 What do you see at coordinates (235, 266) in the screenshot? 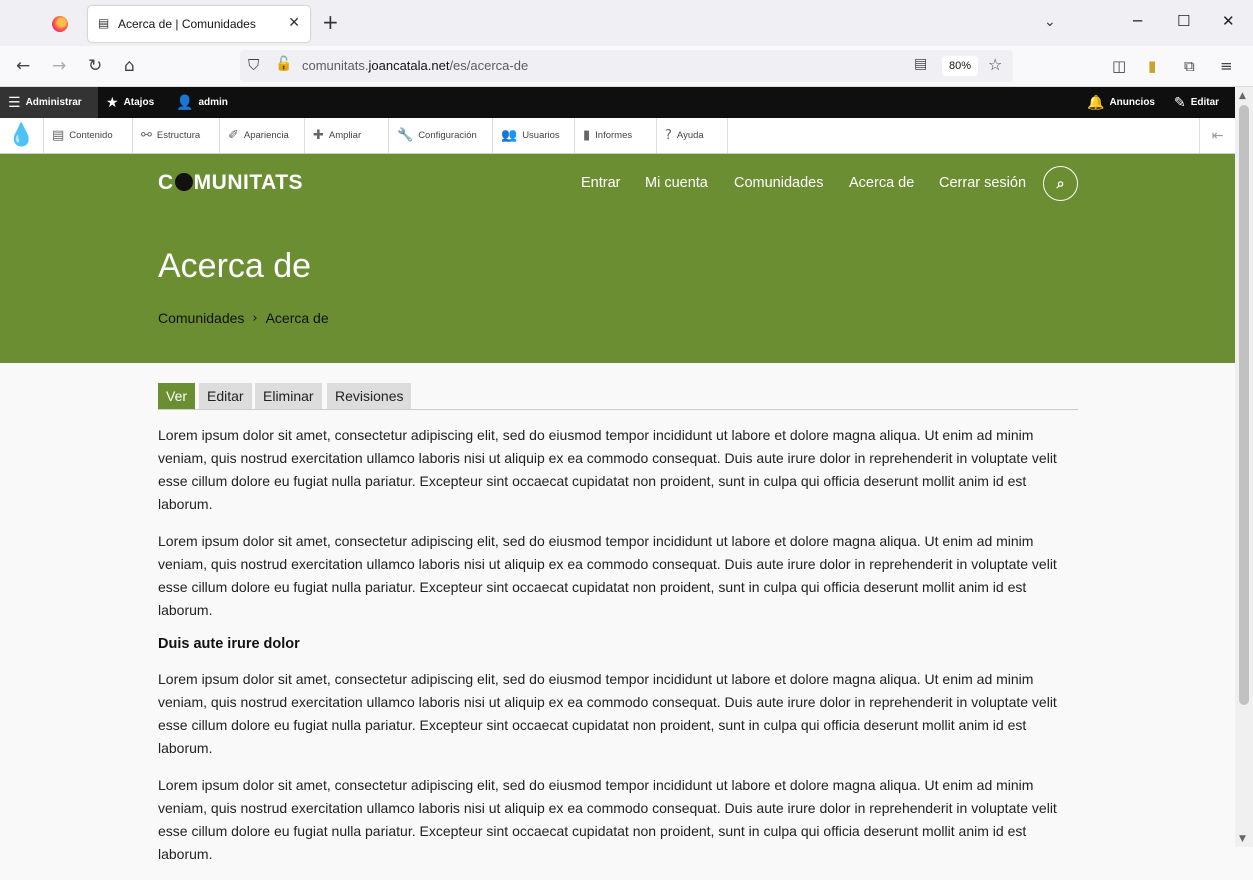
I see `page-title: Acerca de` at bounding box center [235, 266].